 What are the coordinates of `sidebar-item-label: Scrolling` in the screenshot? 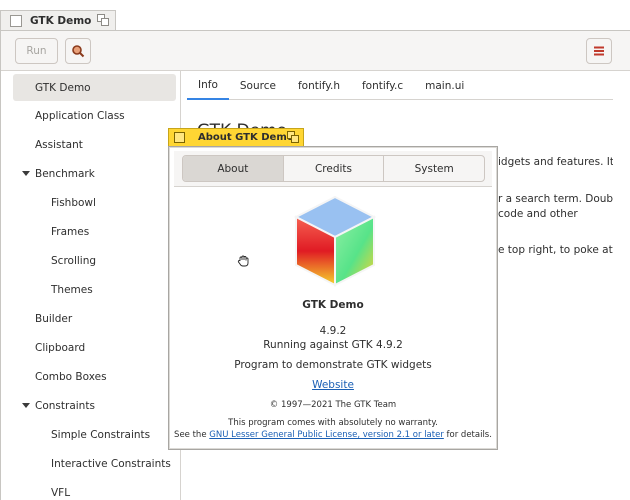 It's located at (74, 260).